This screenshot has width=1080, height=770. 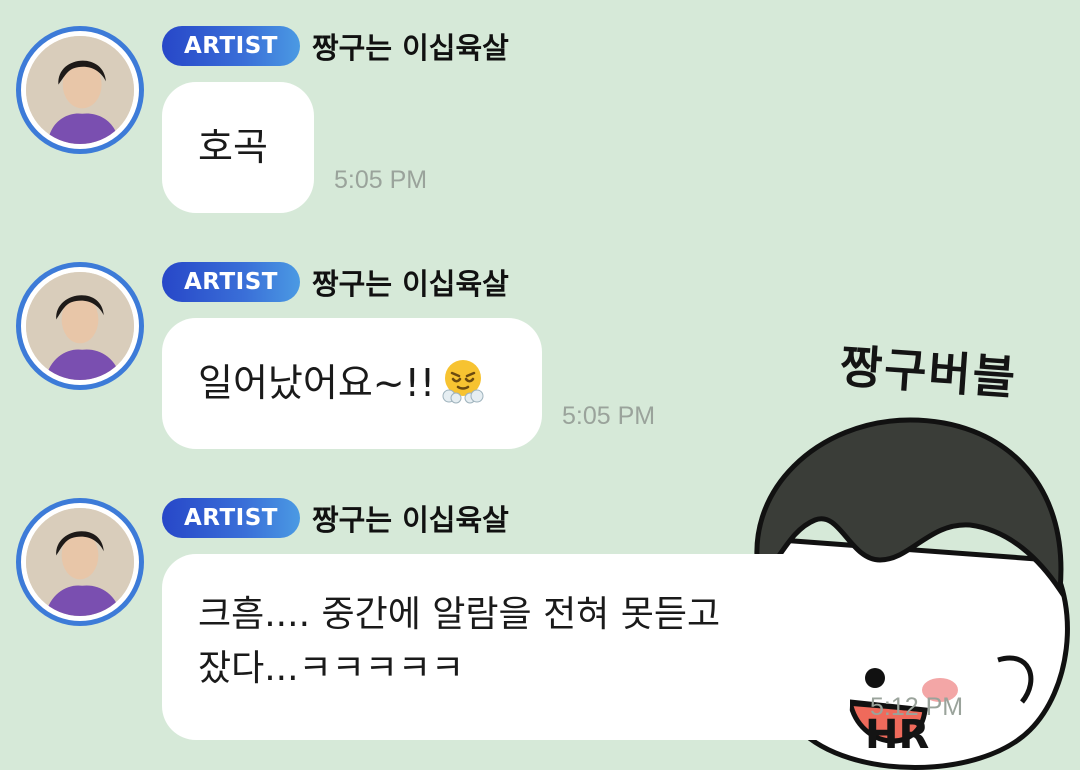 I want to click on sticker-title: 짱구버블, so click(x=928, y=372).